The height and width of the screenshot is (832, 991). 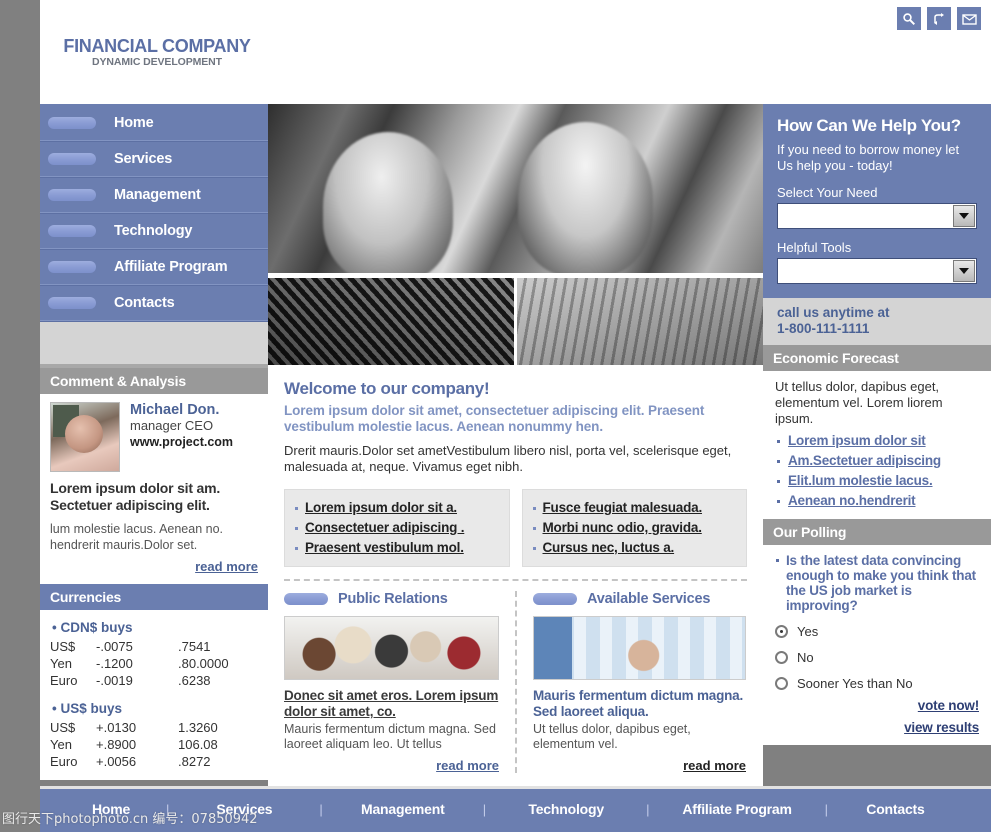 What do you see at coordinates (855, 683) in the screenshot?
I see `poll-option-label: Sooner Yes than No` at bounding box center [855, 683].